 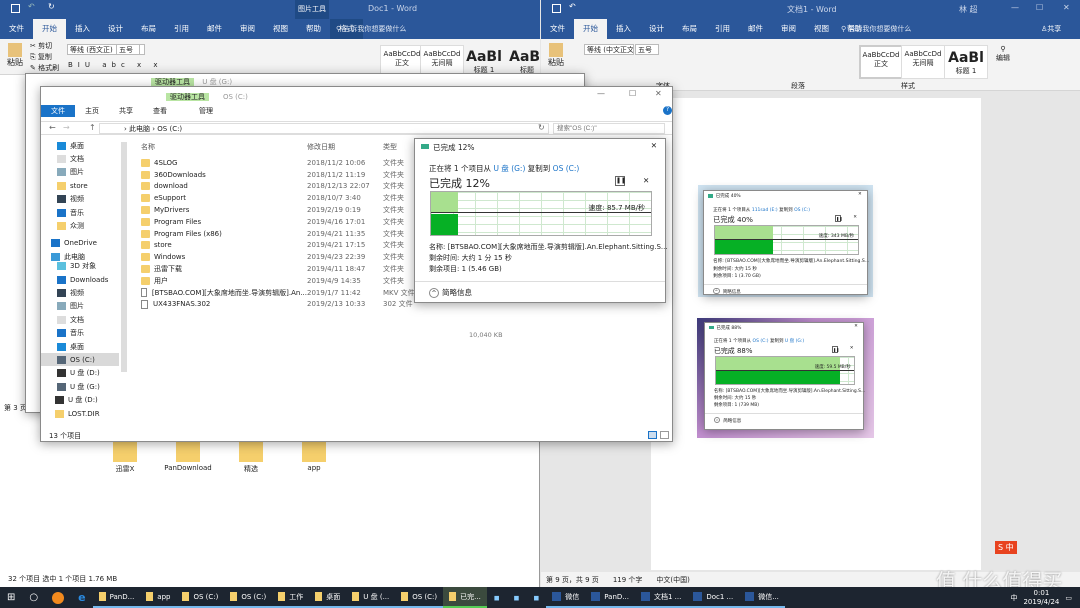 What do you see at coordinates (158, 597) in the screenshot?
I see `taskbar-item: app` at bounding box center [158, 597].